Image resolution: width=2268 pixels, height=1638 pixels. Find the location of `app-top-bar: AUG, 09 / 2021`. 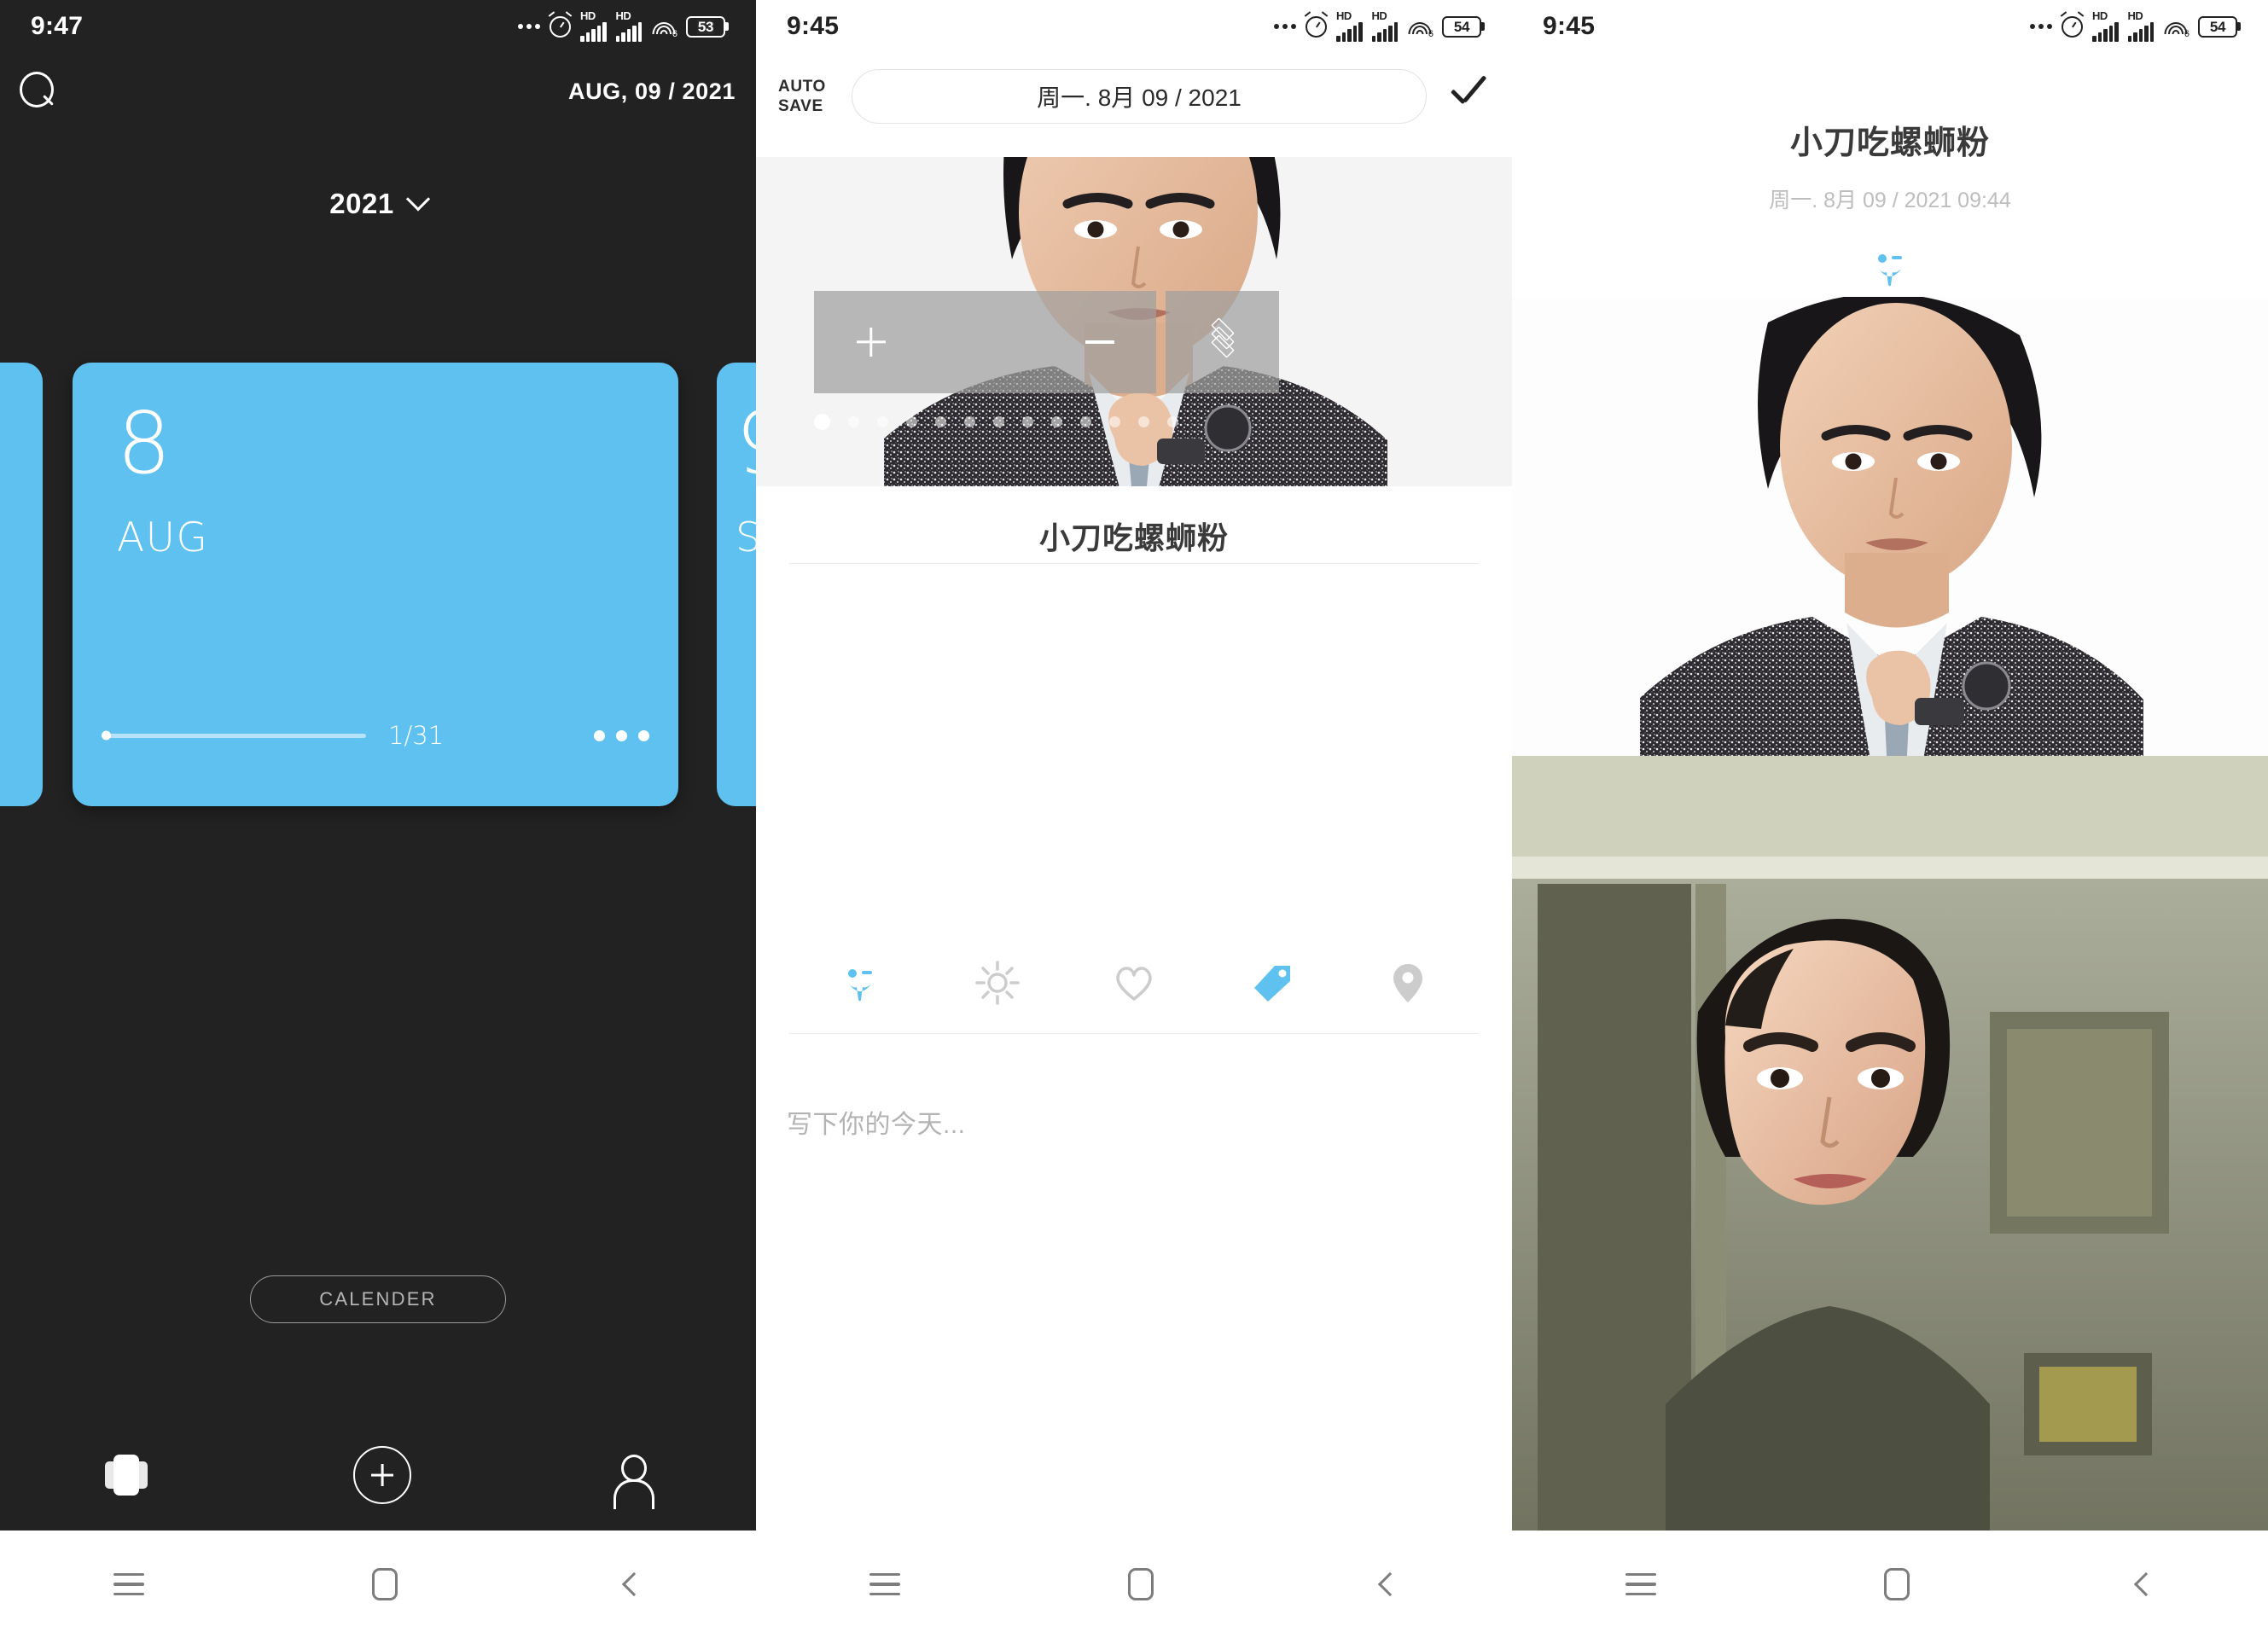

app-top-bar: AUG, 09 / 2021 is located at coordinates (378, 91).